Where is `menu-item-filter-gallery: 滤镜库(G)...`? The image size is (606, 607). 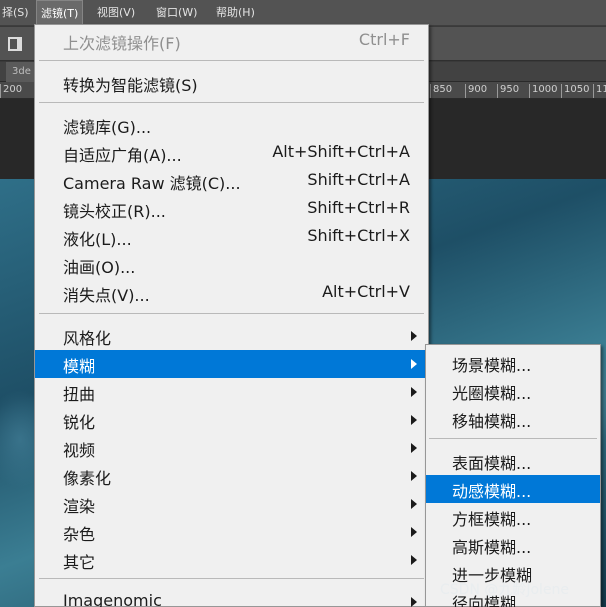
menu-item-filter-gallery: 滤镜库(G)... is located at coordinates (231, 125).